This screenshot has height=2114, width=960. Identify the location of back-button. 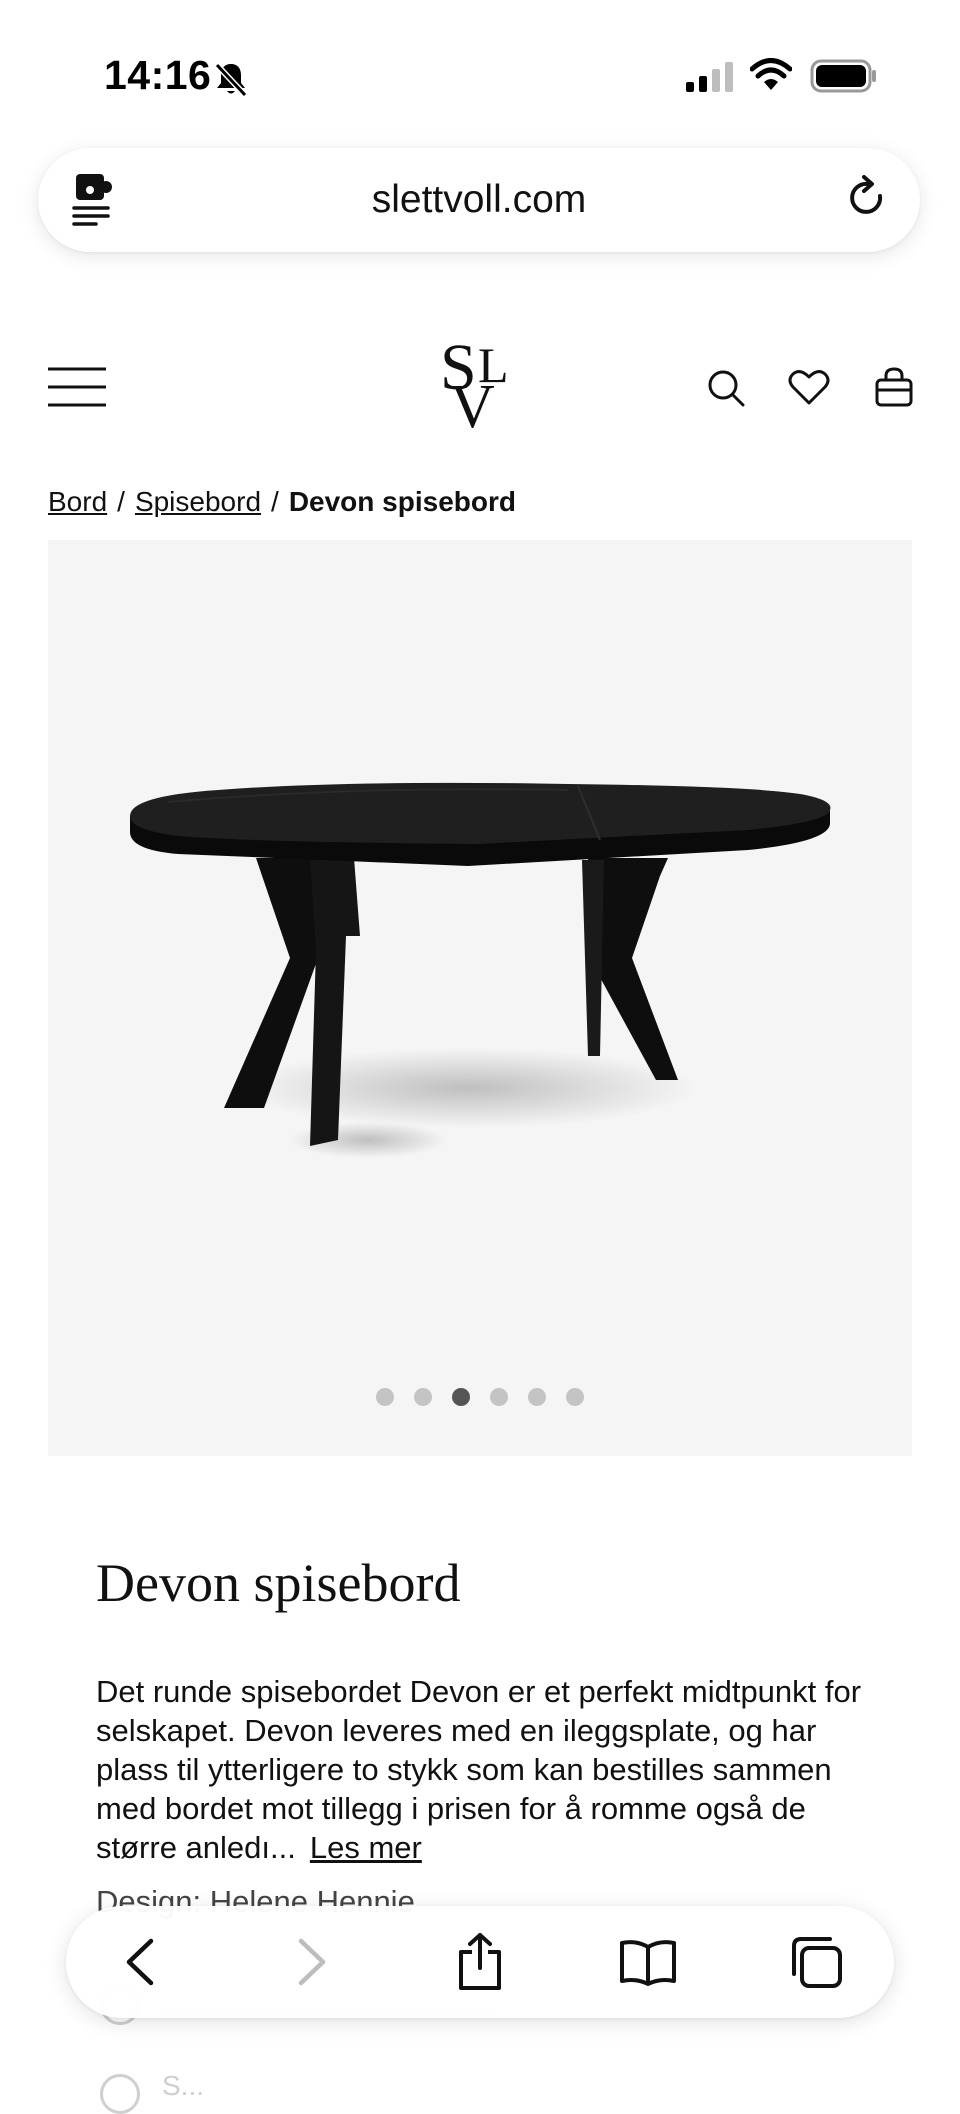
(140, 1962).